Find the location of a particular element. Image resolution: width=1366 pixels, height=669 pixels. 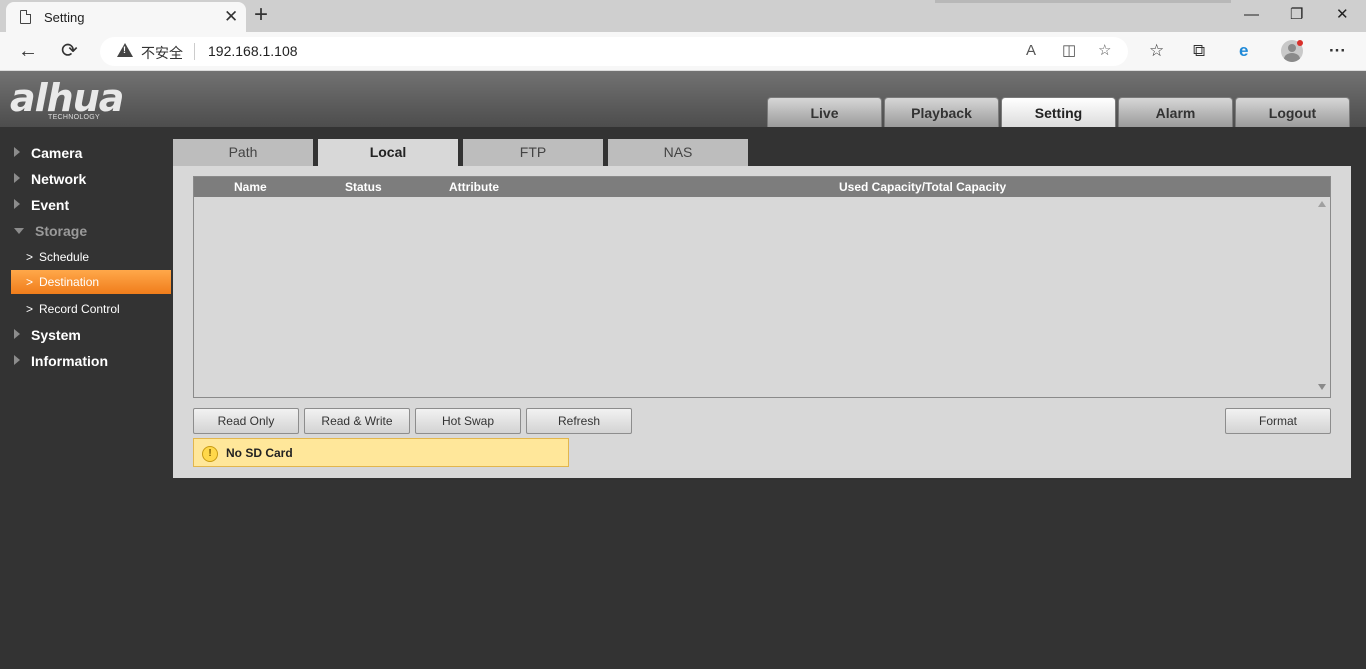

main-tab-alarm: Alarm is located at coordinates (1175, 112).